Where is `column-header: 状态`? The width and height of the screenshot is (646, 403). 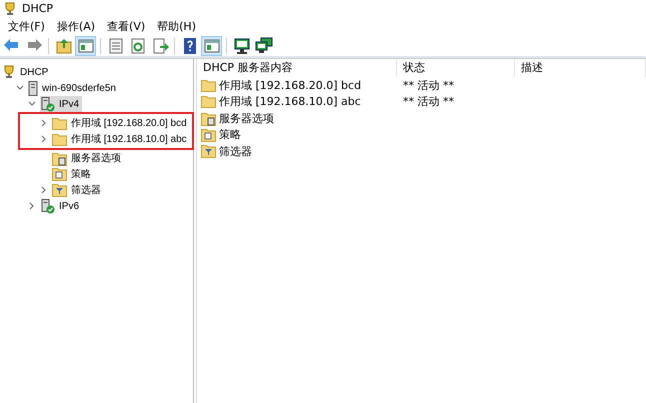
column-header: 状态 is located at coordinates (456, 68).